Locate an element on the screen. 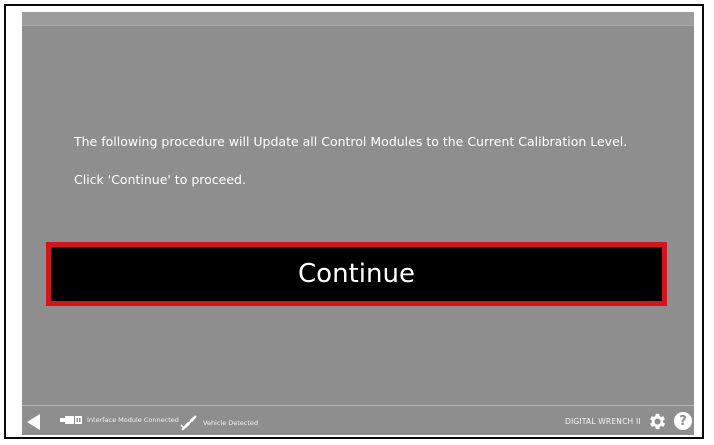 The height and width of the screenshot is (445, 714). interface-module-status: Interface Module Connected is located at coordinates (119, 420).